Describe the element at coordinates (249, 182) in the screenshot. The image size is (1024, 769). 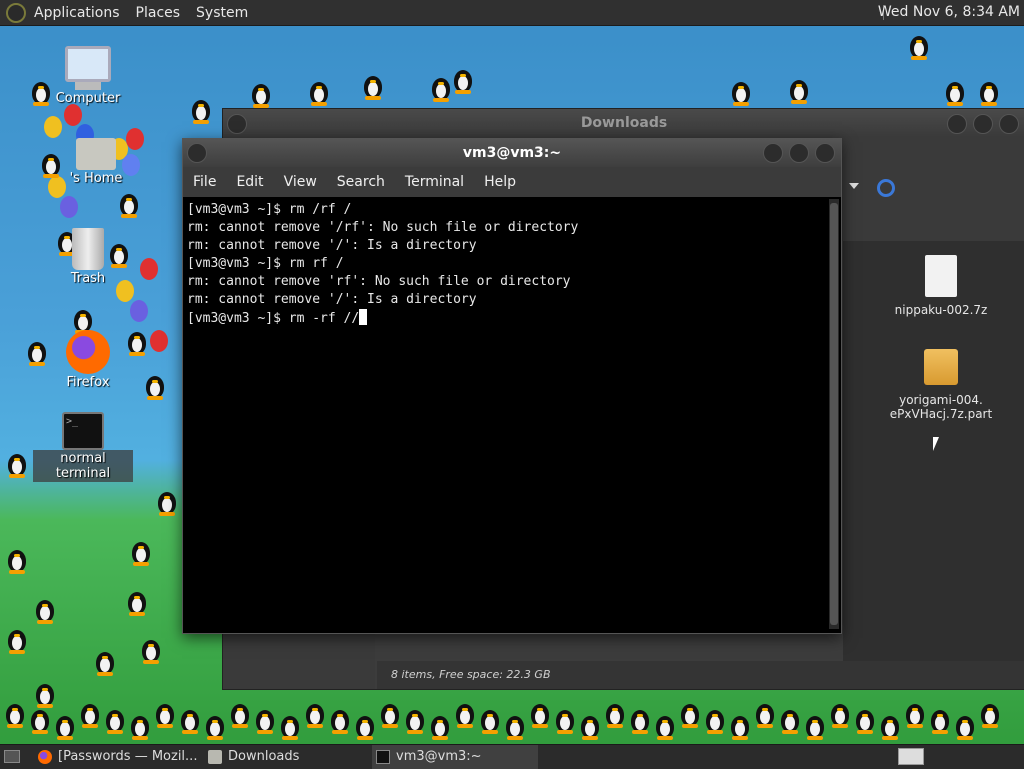
I see `menu-edit: Edit` at that location.